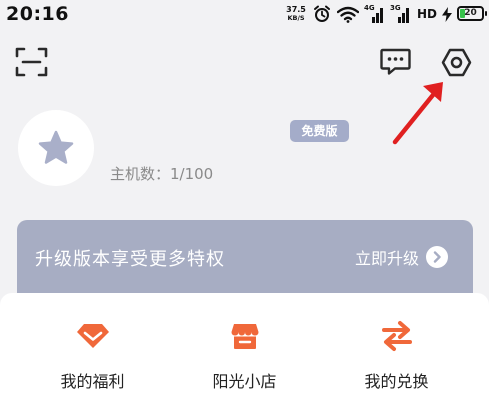 This screenshot has height=410, width=489. Describe the element at coordinates (93, 336) in the screenshot. I see `gift-diamond-icon` at that location.